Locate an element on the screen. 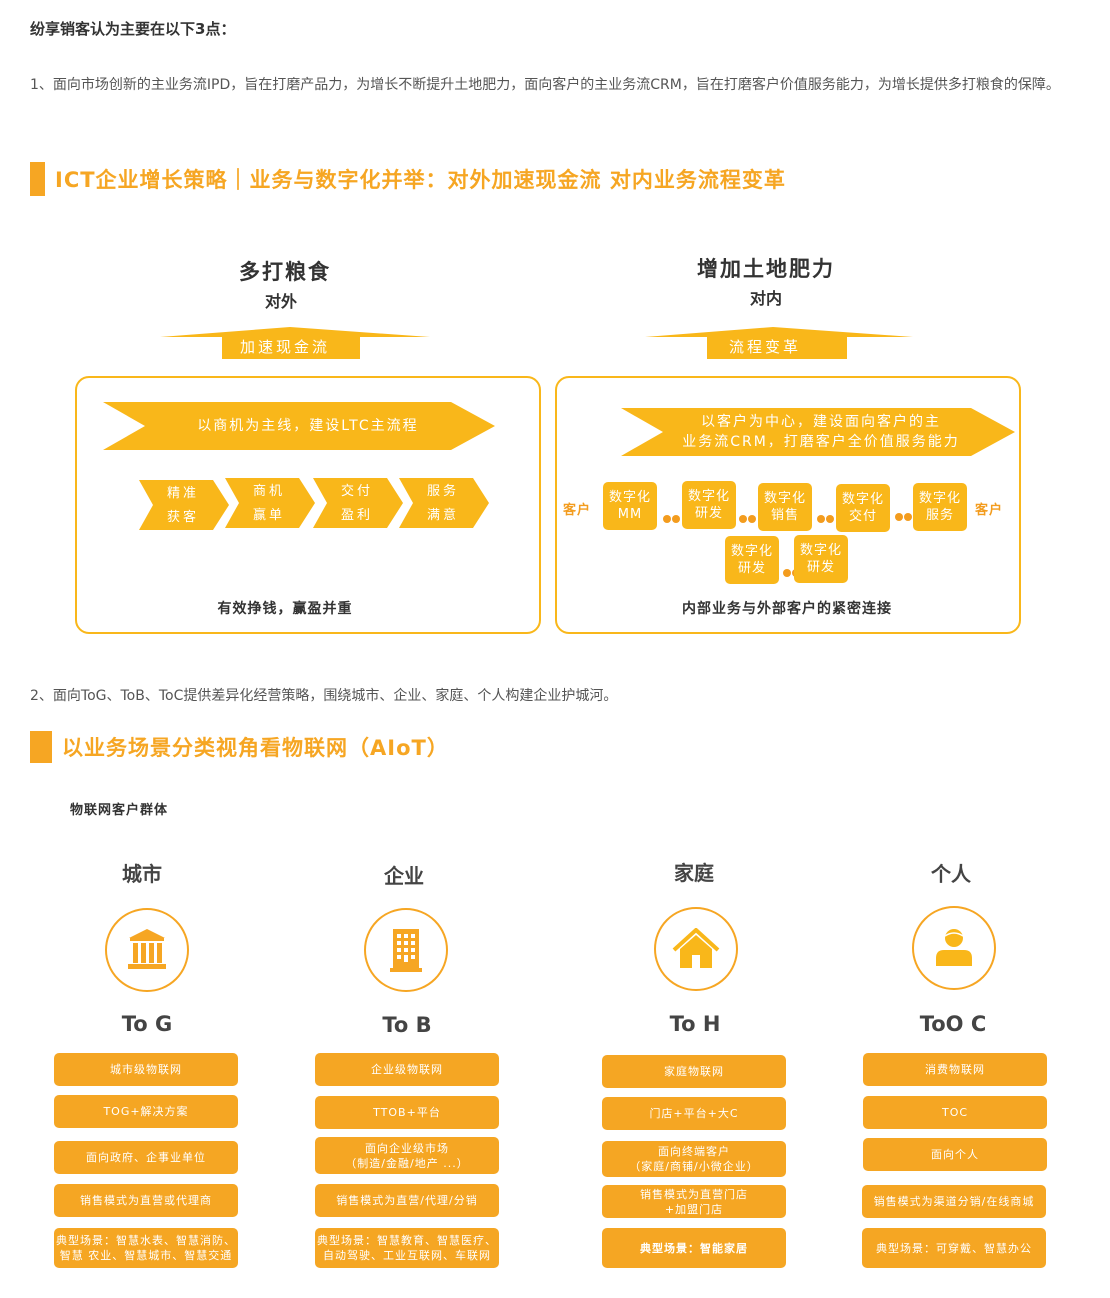  info-box: 典型场景：智慧教育、智慧医疗、 自动驾驶、工业互联网、车联网 is located at coordinates (407, 1248).